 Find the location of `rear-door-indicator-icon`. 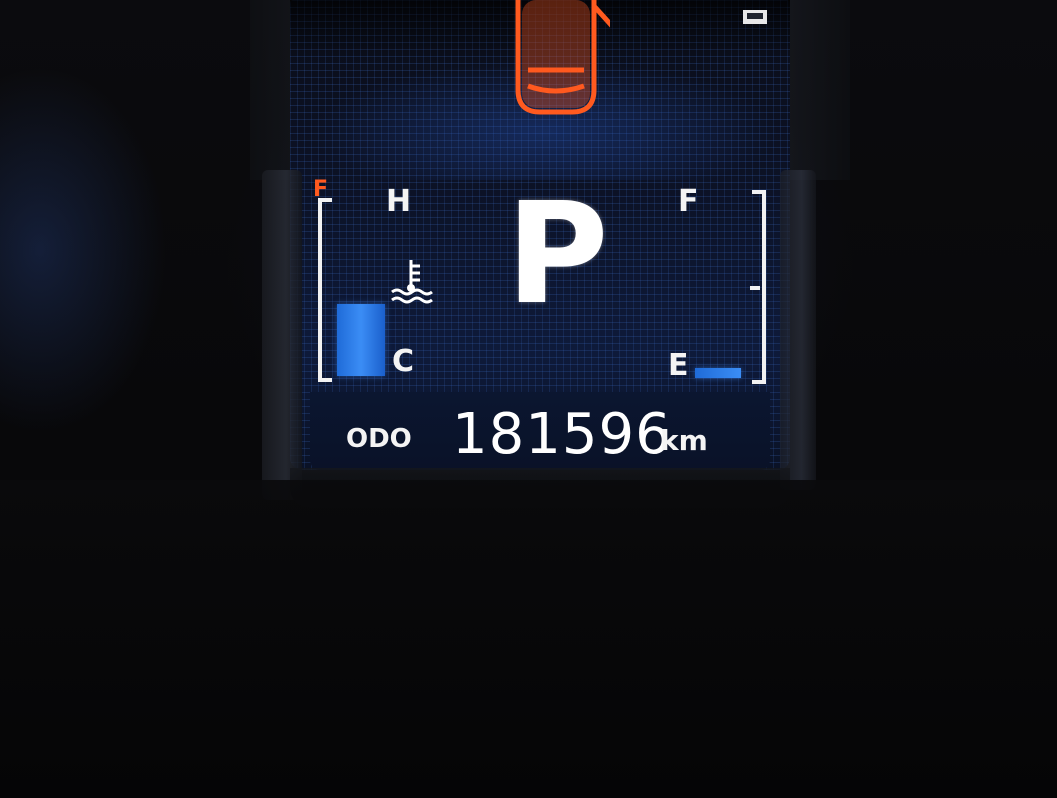

rear-door-indicator-icon is located at coordinates (755, 17).